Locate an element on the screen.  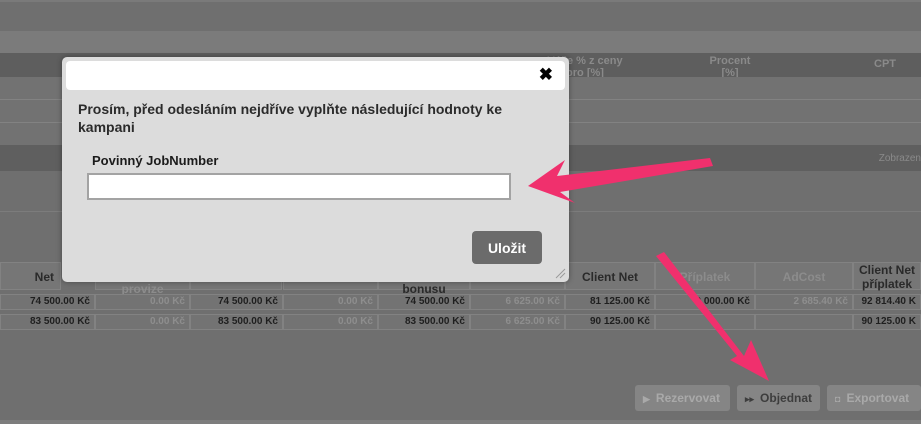
play-icon: ▶ is located at coordinates (646, 399).